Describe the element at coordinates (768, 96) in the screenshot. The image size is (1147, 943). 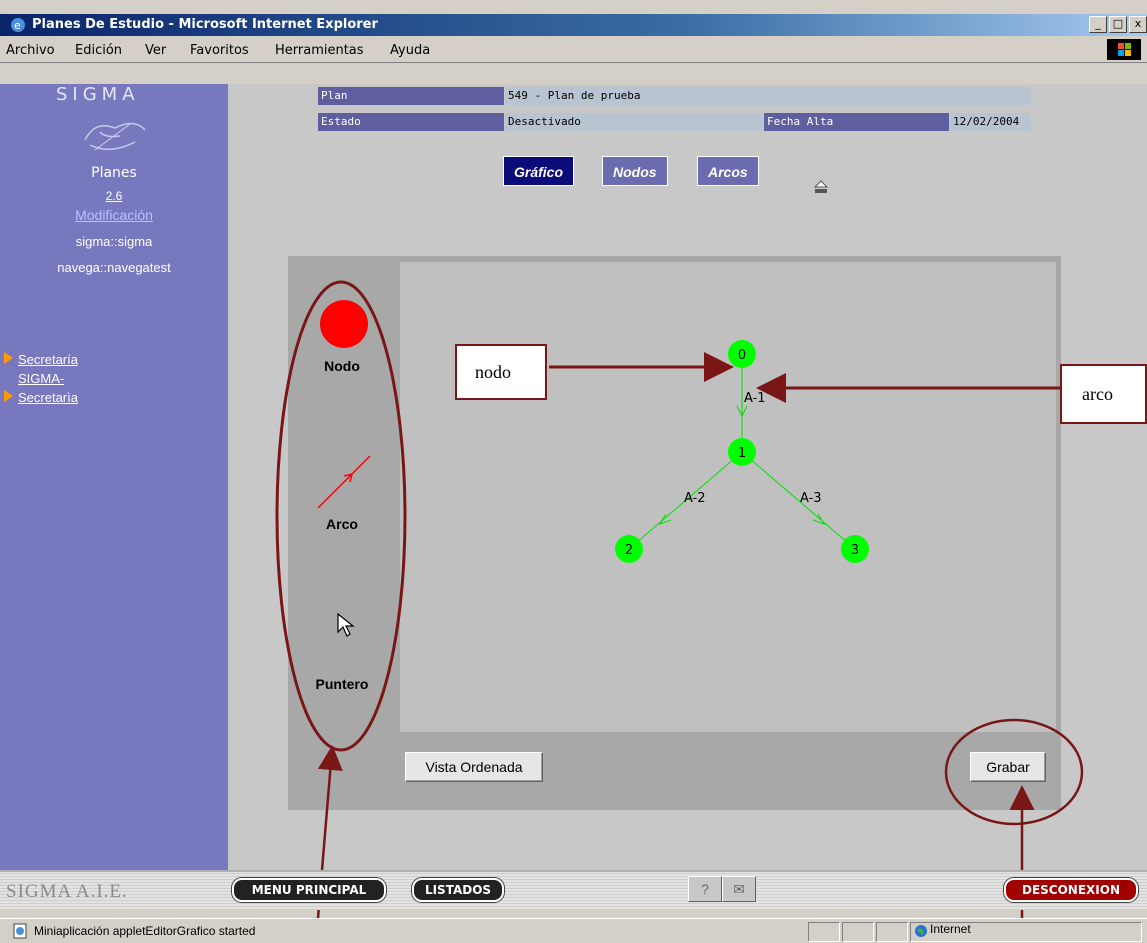
I see `plan-value: 549 - Plan de prueba` at that location.